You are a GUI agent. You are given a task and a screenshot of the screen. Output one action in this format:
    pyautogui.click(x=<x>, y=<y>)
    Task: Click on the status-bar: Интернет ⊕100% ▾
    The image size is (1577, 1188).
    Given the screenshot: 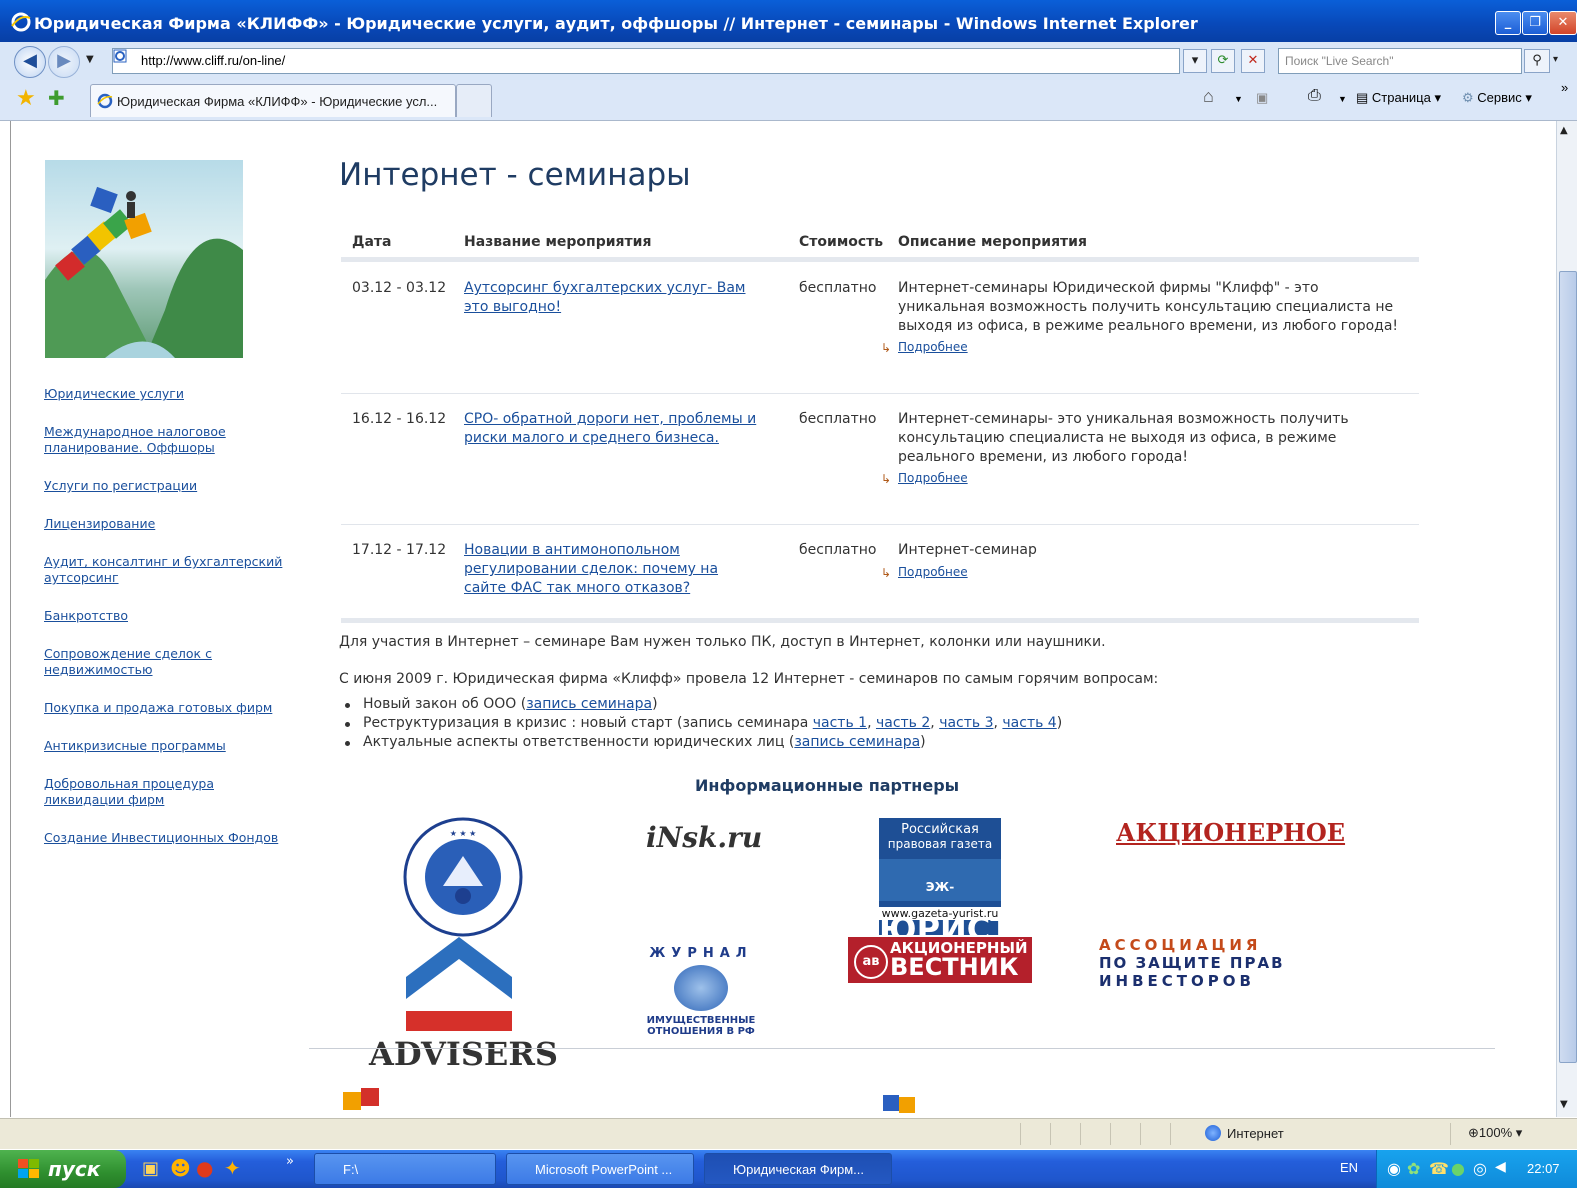 What is the action you would take?
    pyautogui.click(x=788, y=1133)
    